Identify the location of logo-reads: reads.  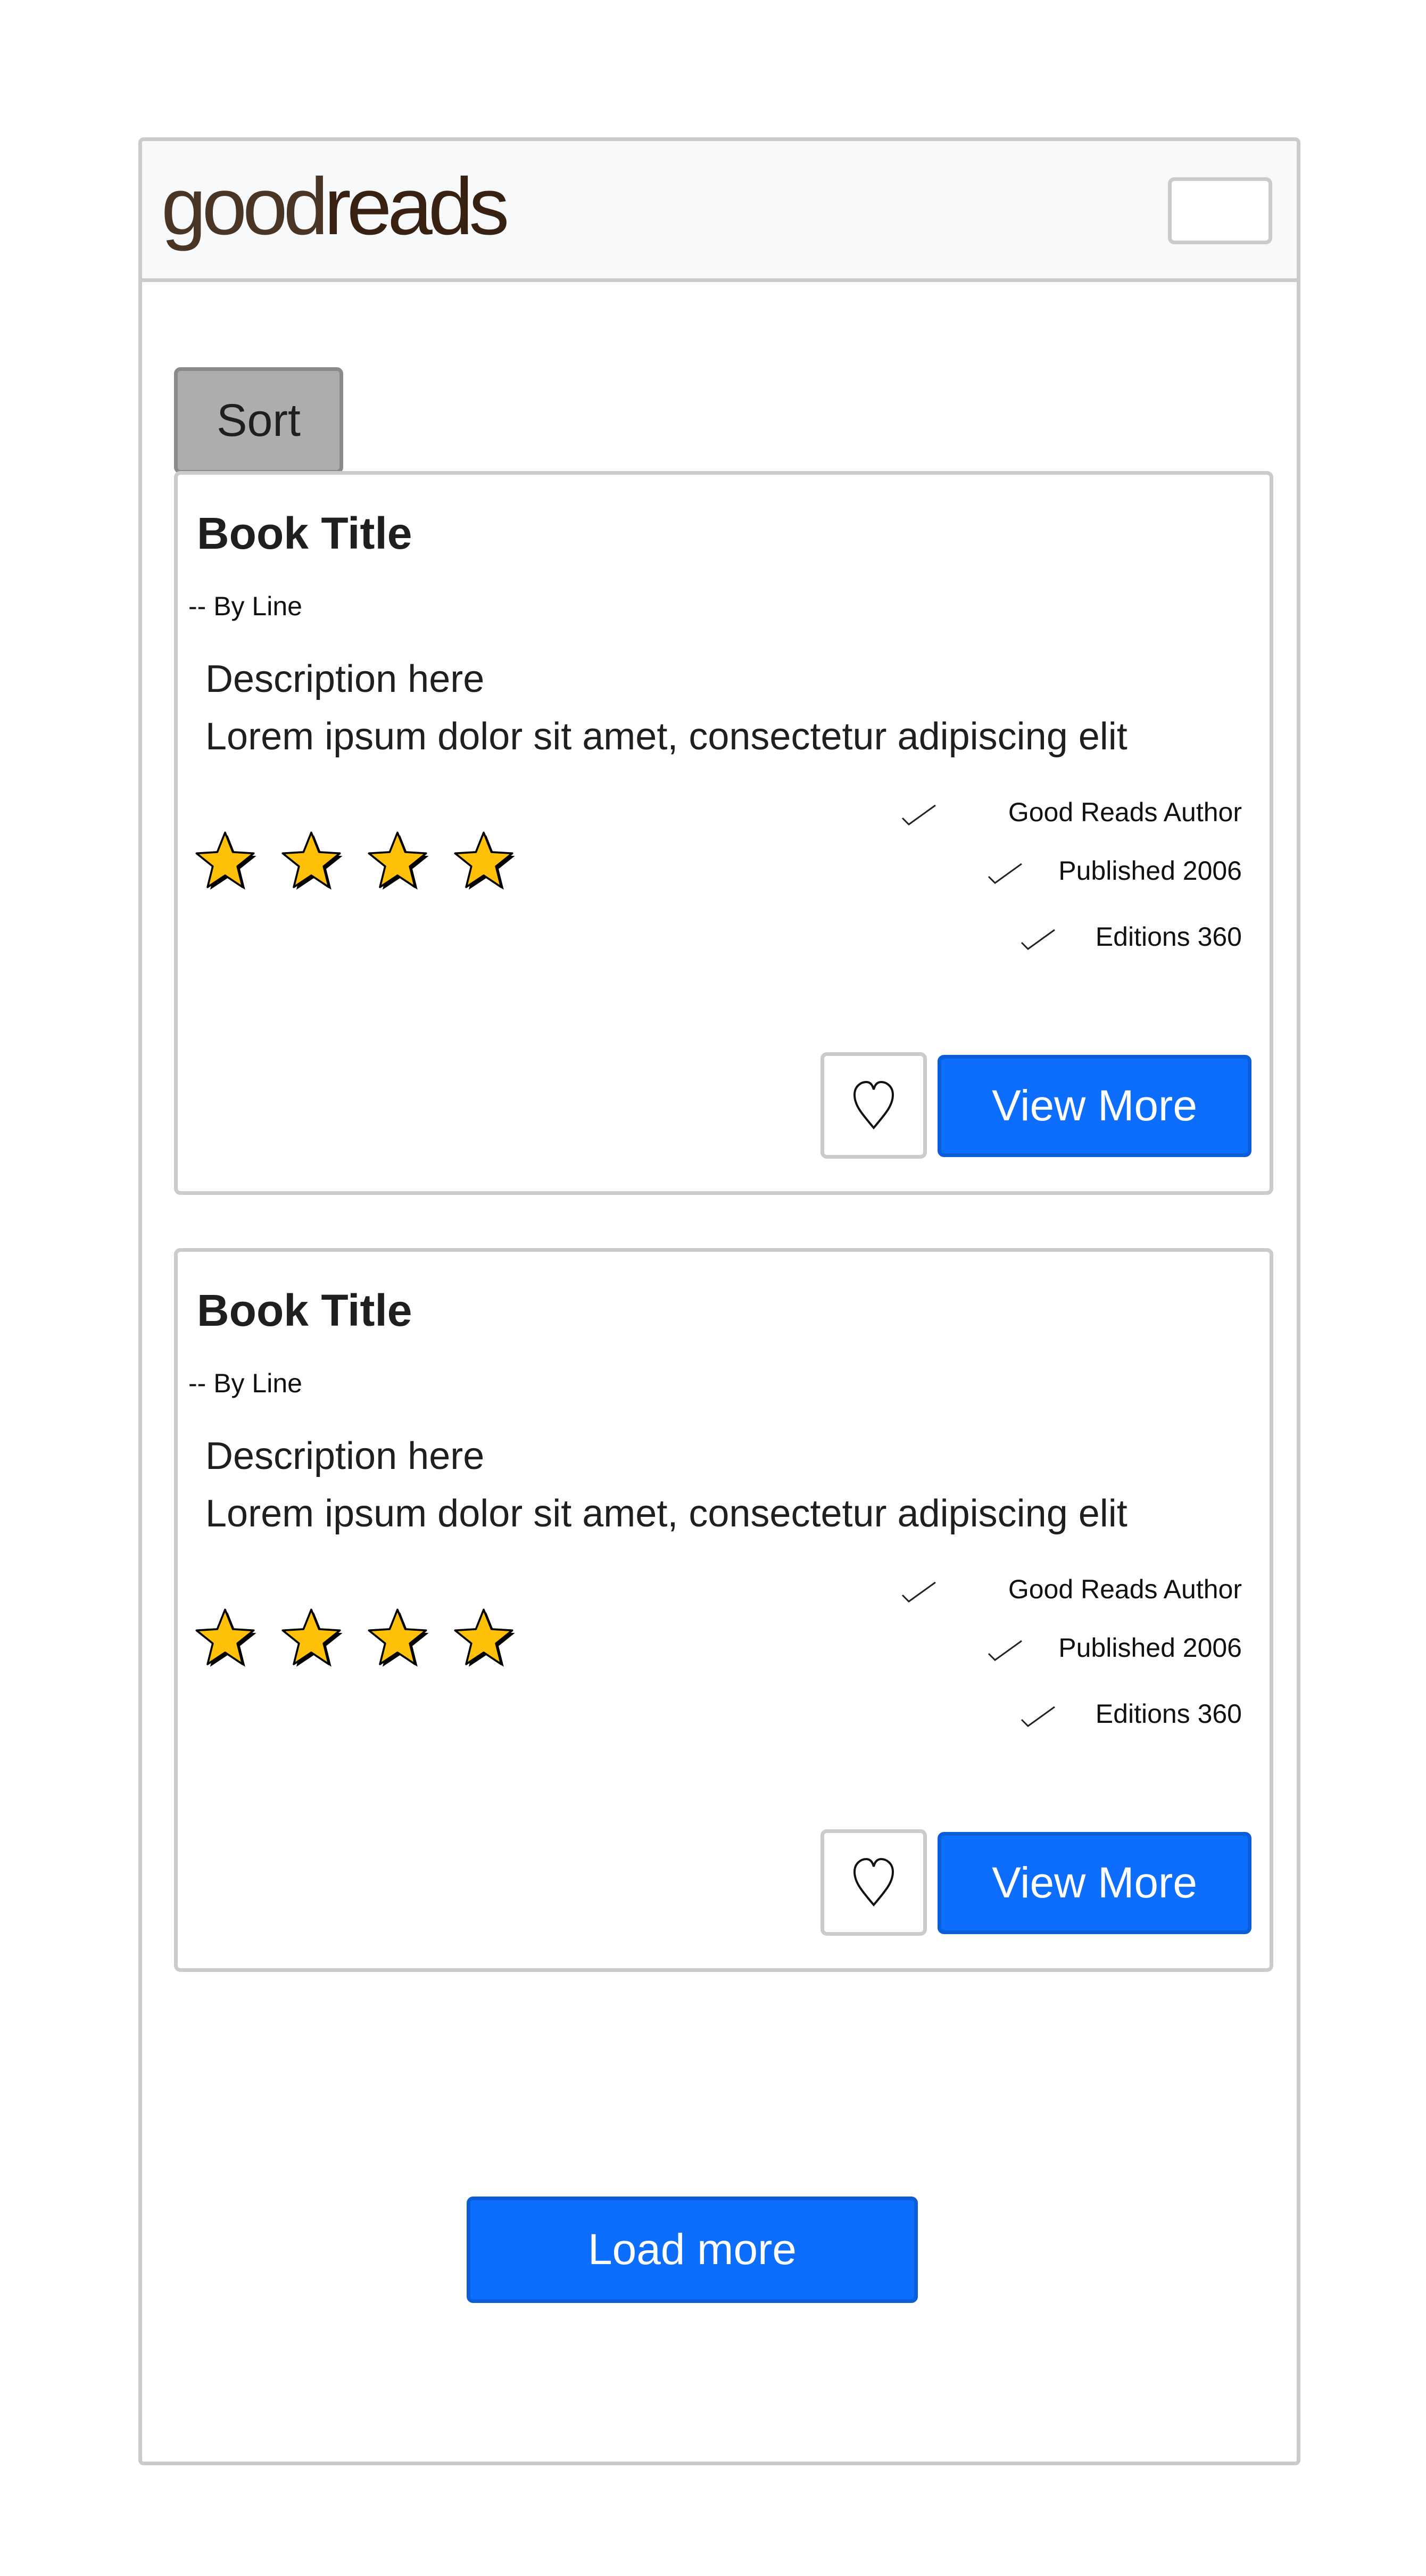
(416, 207).